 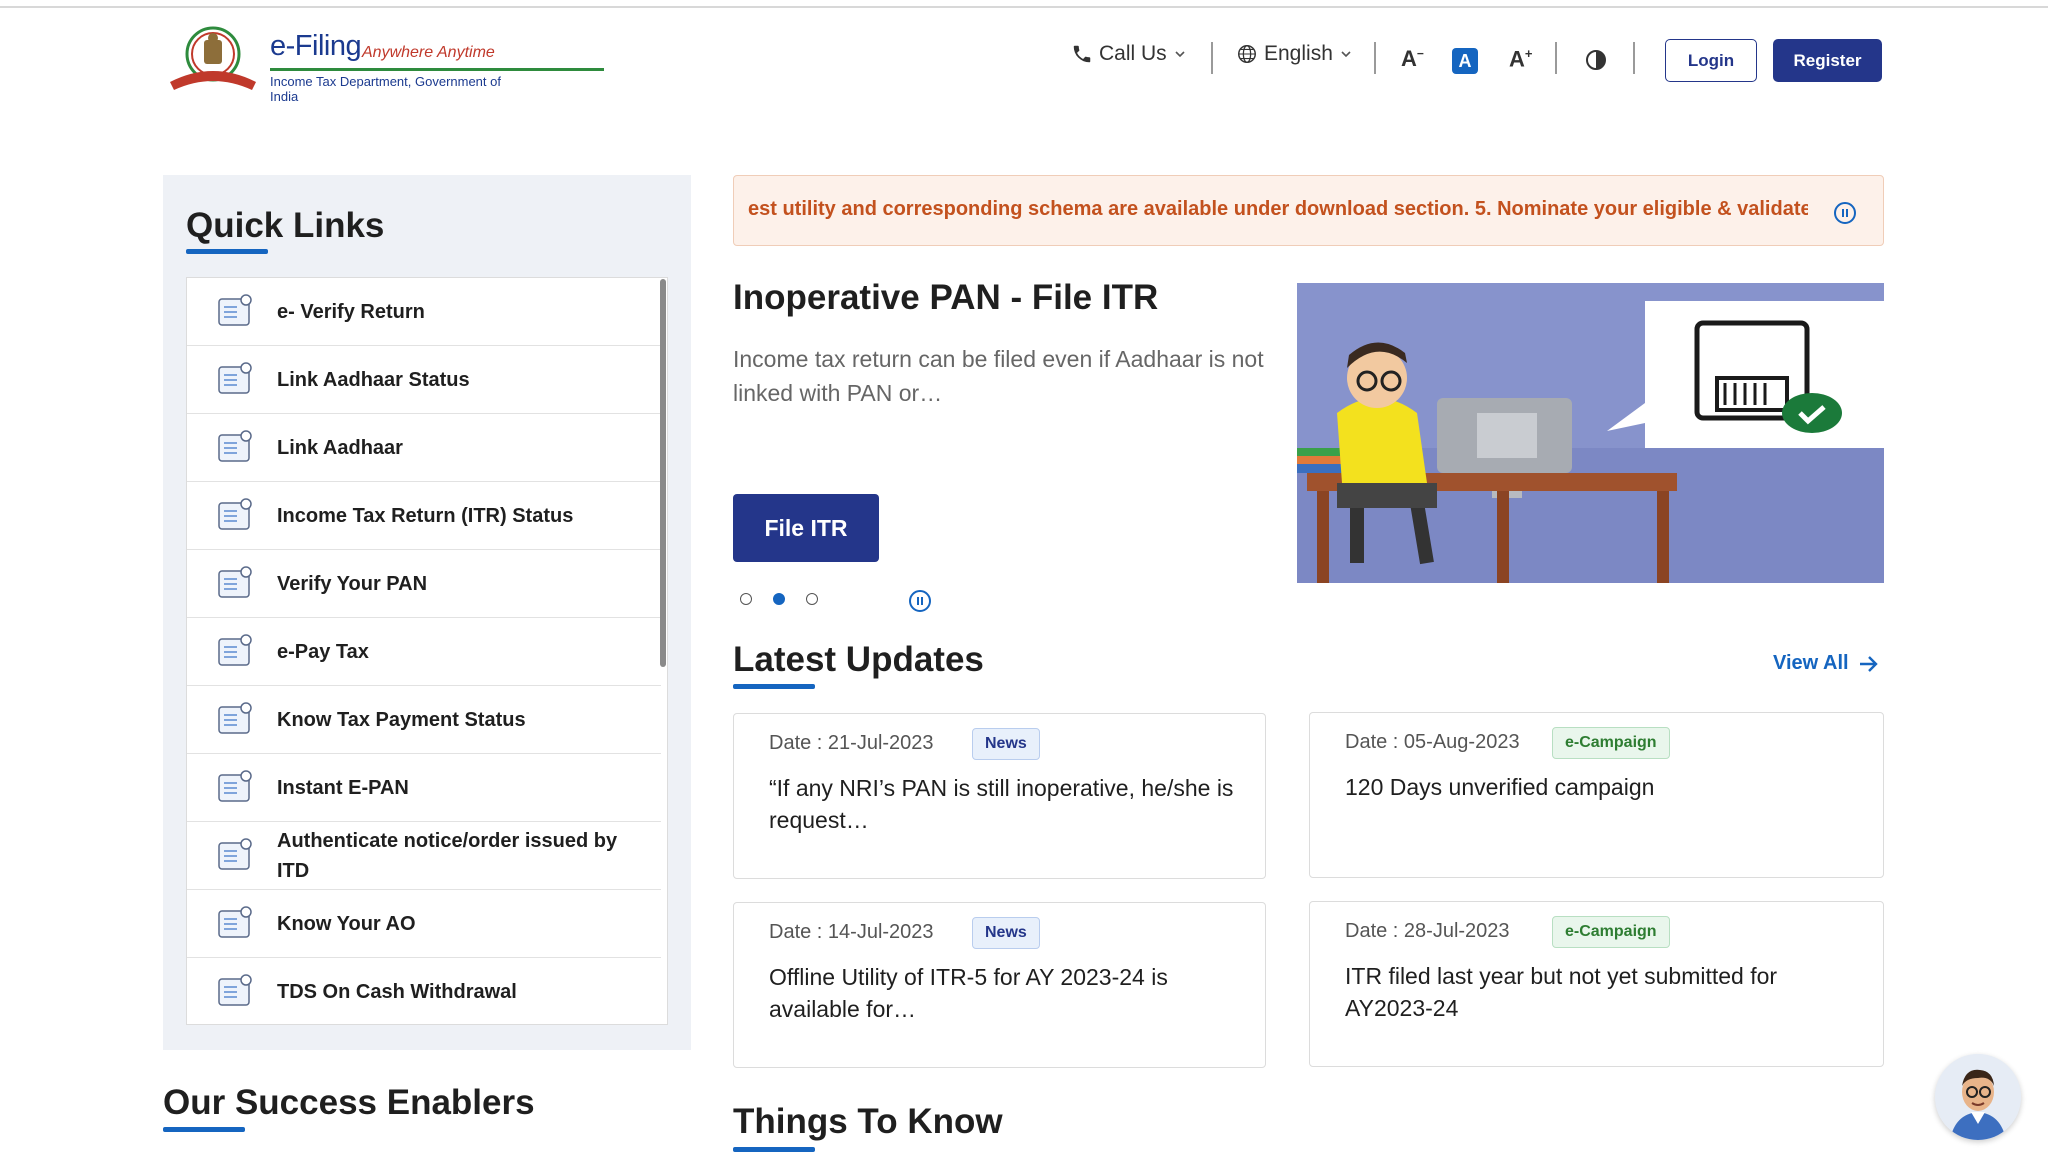 I want to click on quick-link-label: Instant E-PAN, so click(x=343, y=787).